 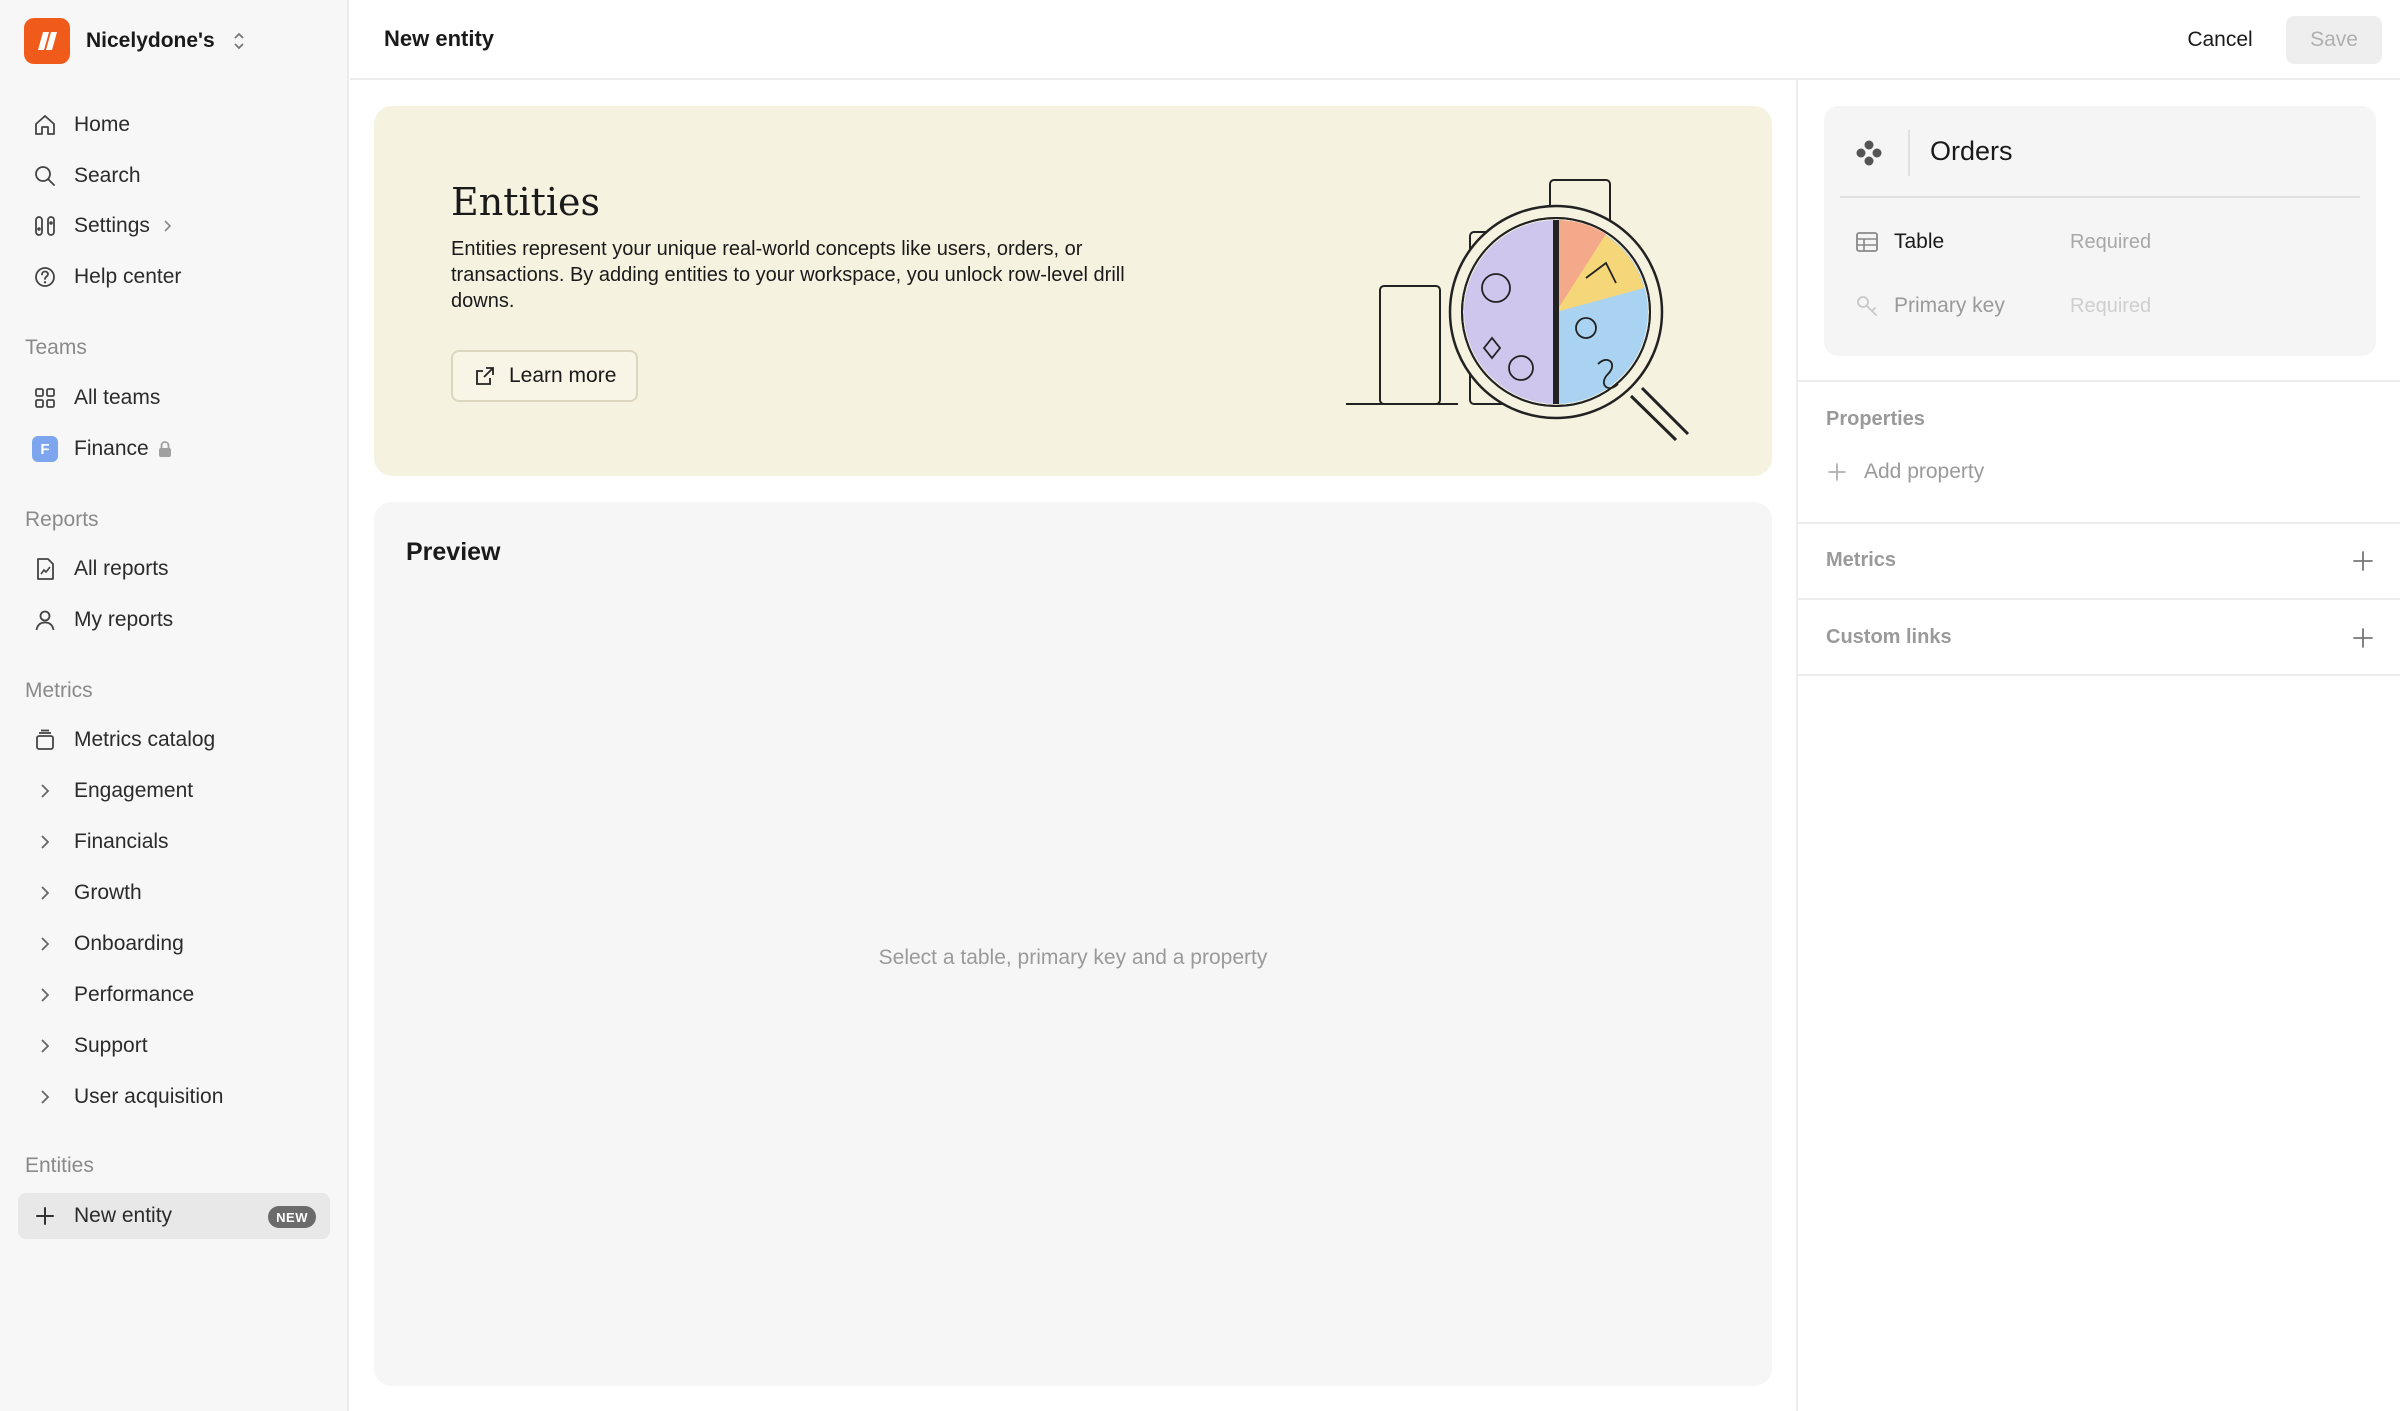 What do you see at coordinates (164, 449) in the screenshot?
I see `lock-icon` at bounding box center [164, 449].